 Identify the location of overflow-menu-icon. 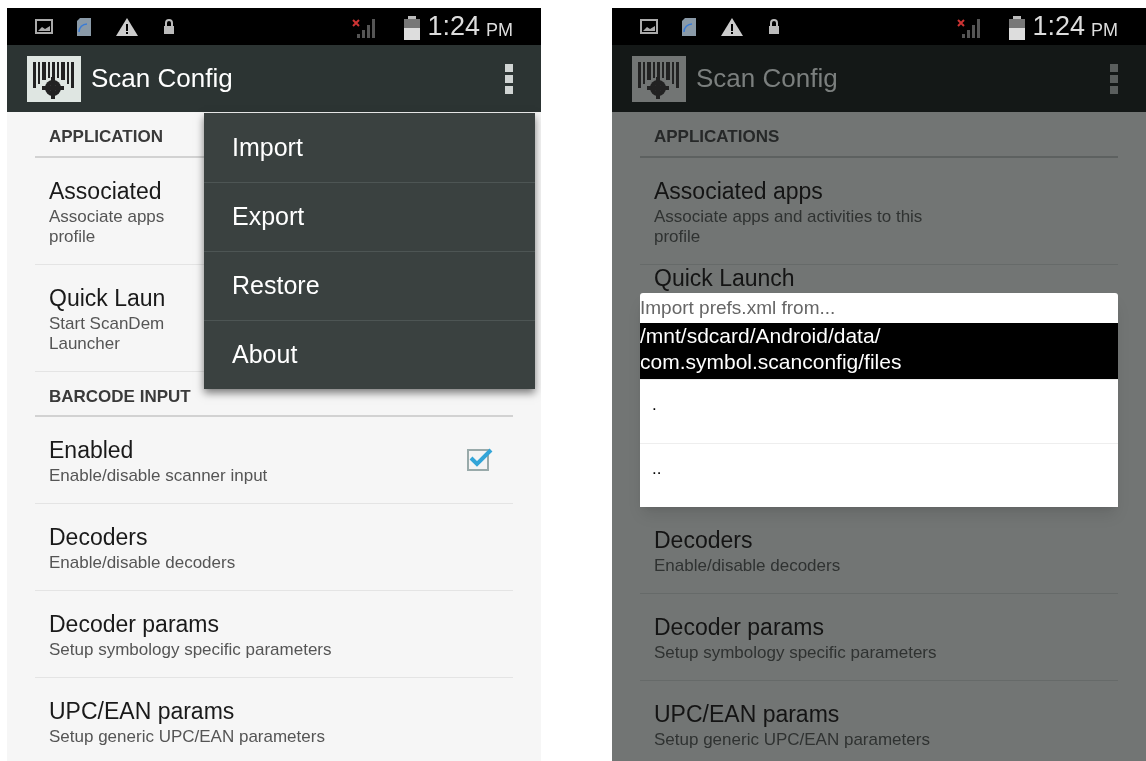
(509, 78).